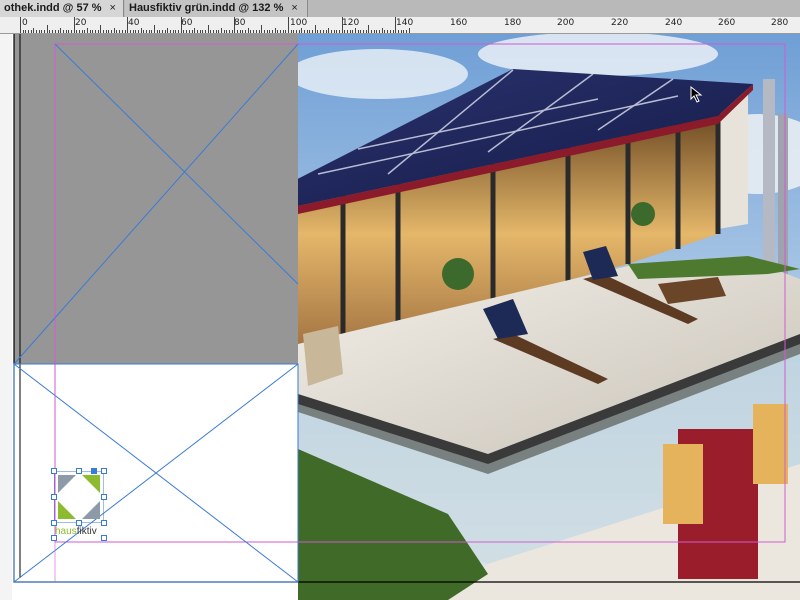 The image size is (800, 600). I want to click on logo-text: hausfiktiv, so click(76, 531).